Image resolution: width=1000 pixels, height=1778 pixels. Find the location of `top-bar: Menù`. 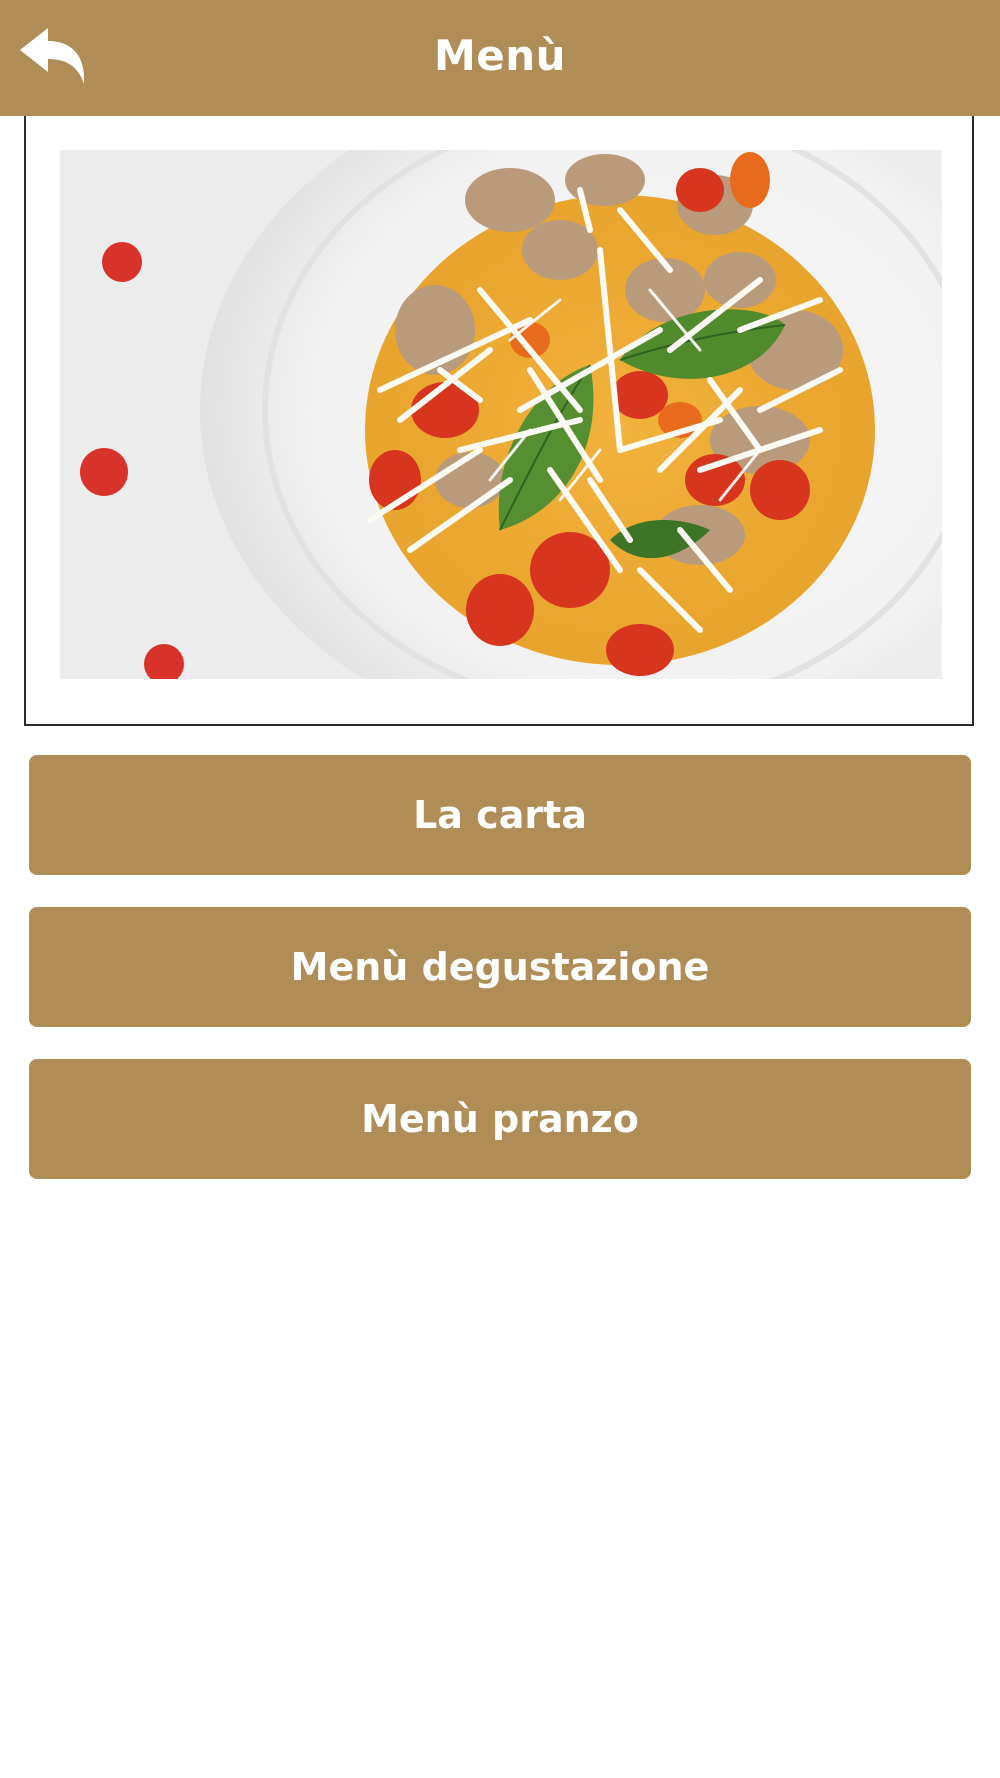

top-bar: Menù is located at coordinates (500, 58).